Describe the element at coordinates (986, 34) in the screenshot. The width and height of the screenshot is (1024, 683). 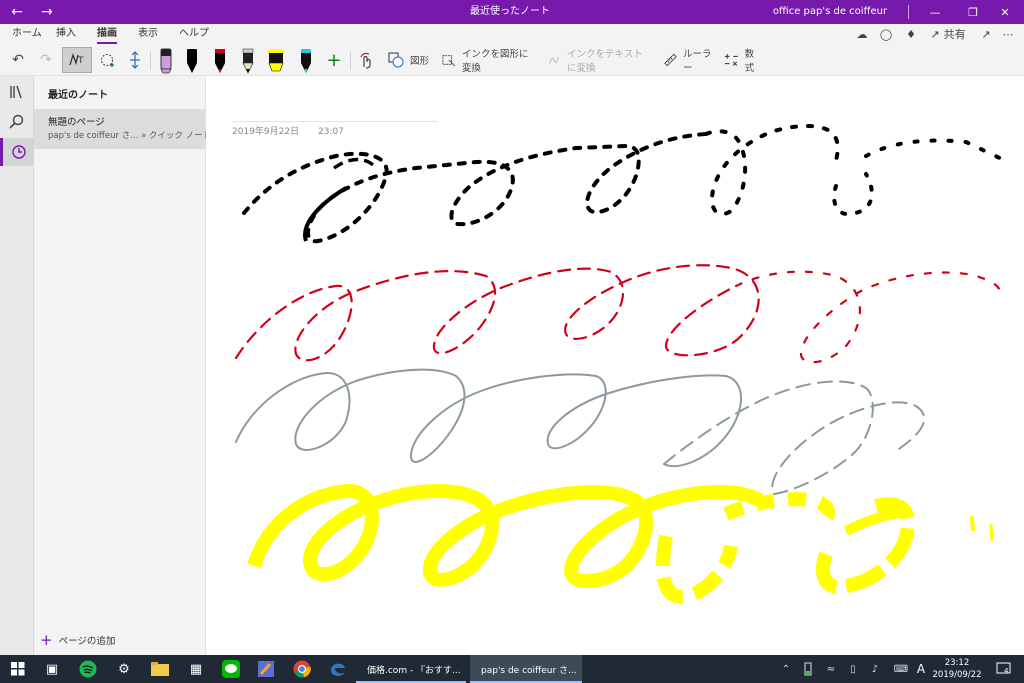
I see `expand-icon: ↗` at that location.